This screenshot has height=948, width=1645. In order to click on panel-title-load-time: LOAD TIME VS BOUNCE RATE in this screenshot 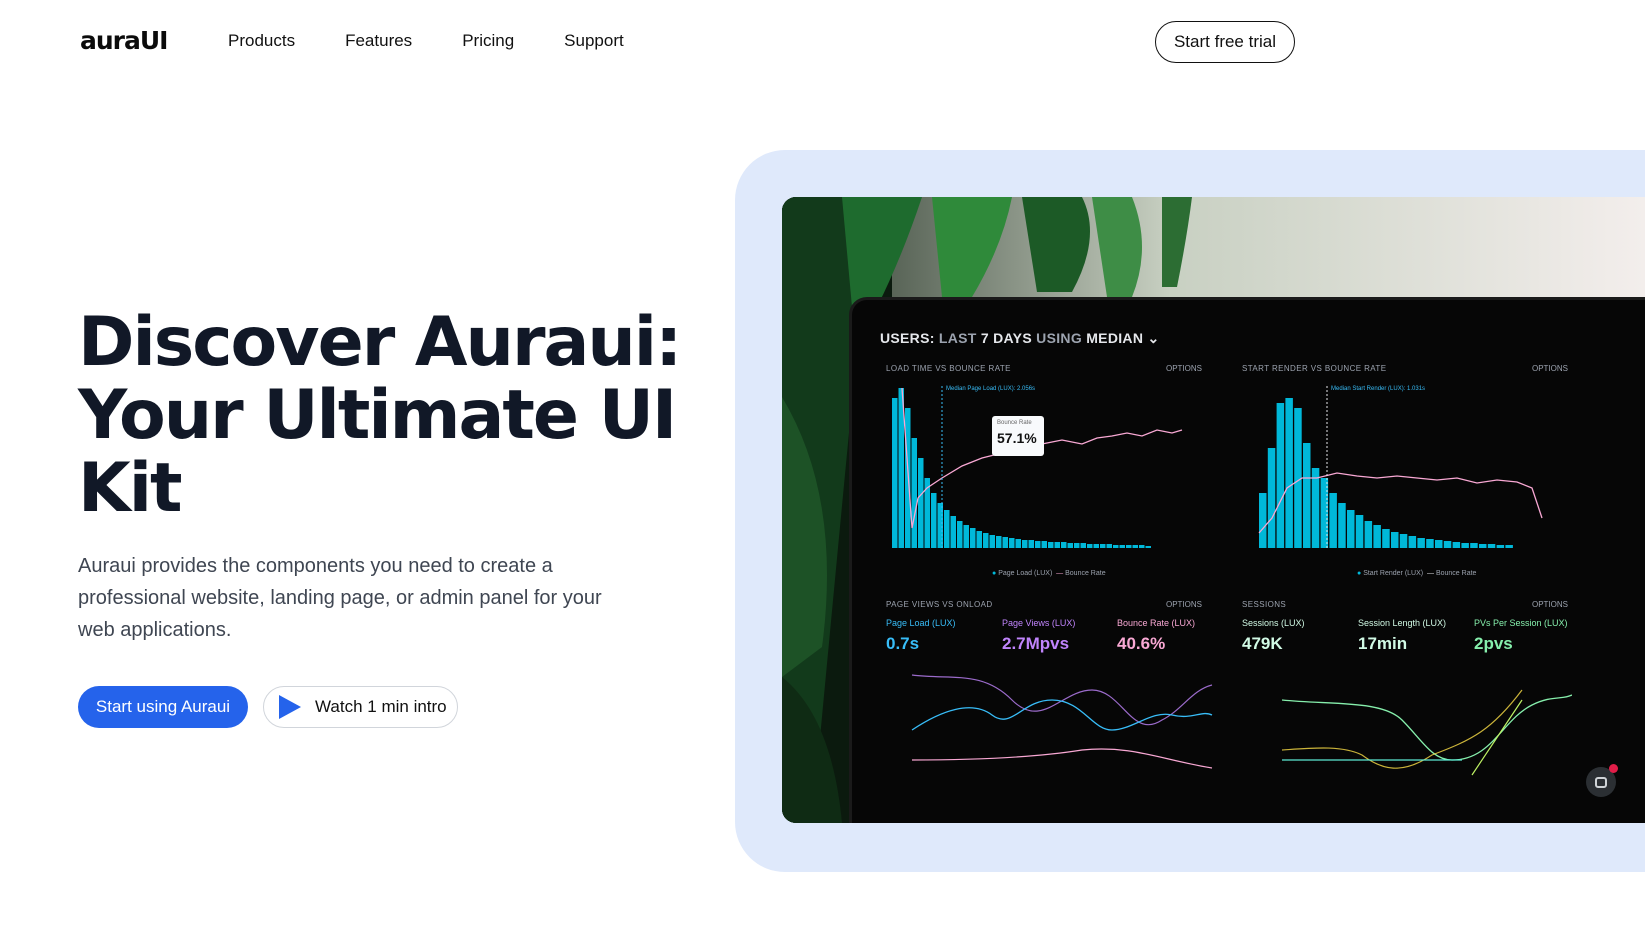, I will do `click(948, 368)`.